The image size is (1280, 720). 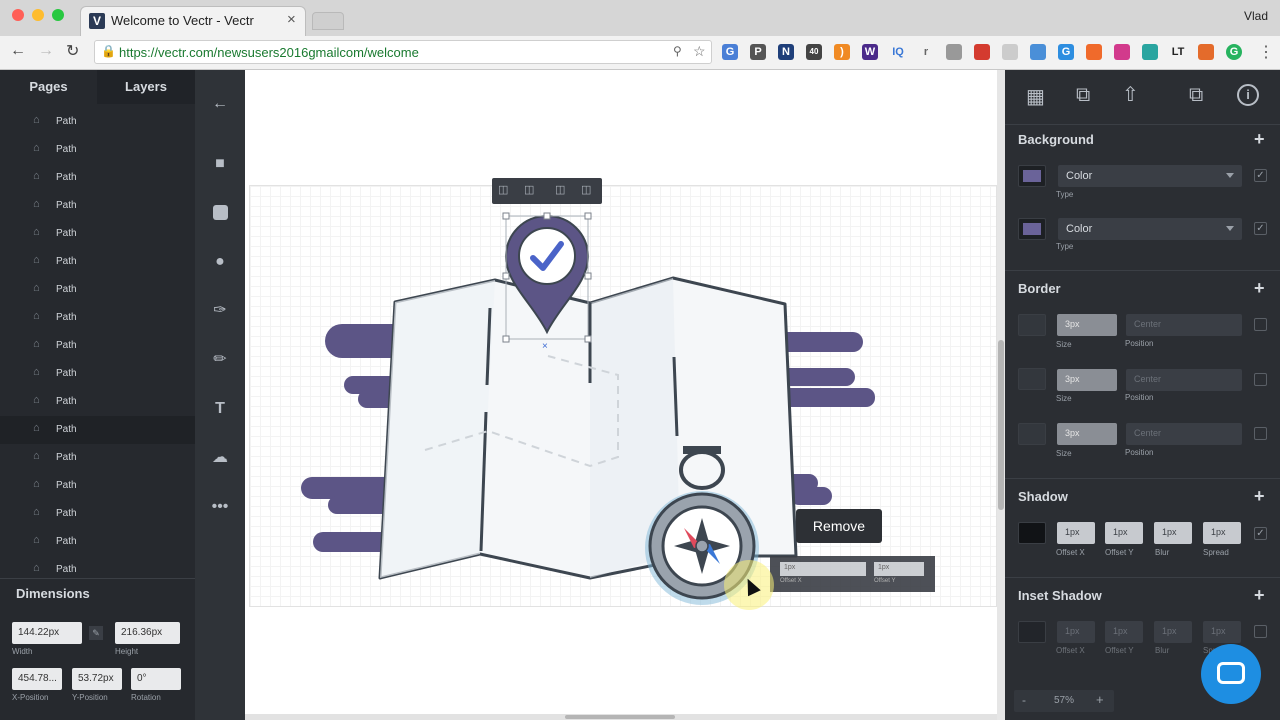 I want to click on chat-support-button, so click(x=1231, y=674).